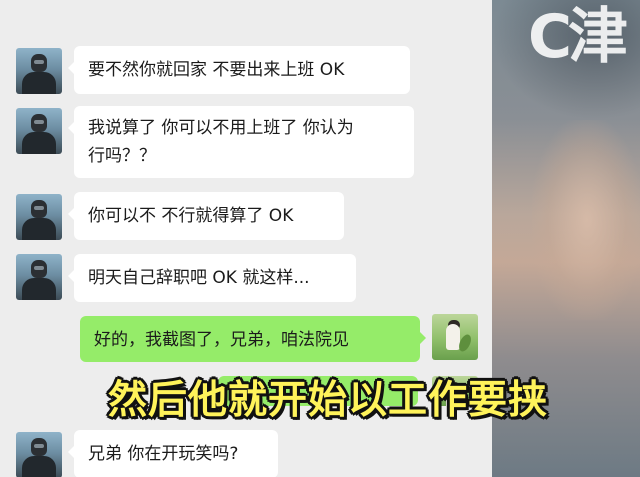 Image resolution: width=640 pixels, height=477 pixels. Describe the element at coordinates (216, 70) in the screenshot. I see `message-text: 要不然你就回家 不要出来上班 OK` at that location.